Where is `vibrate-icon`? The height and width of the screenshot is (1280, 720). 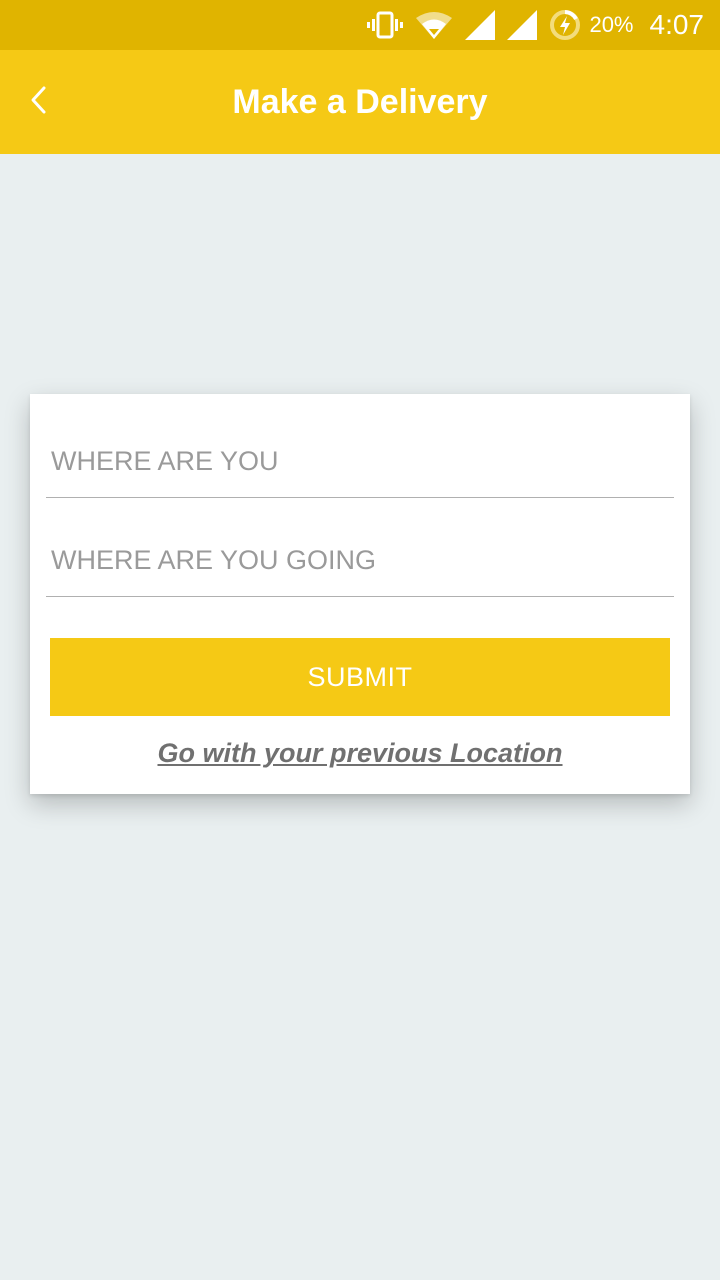
vibrate-icon is located at coordinates (385, 25).